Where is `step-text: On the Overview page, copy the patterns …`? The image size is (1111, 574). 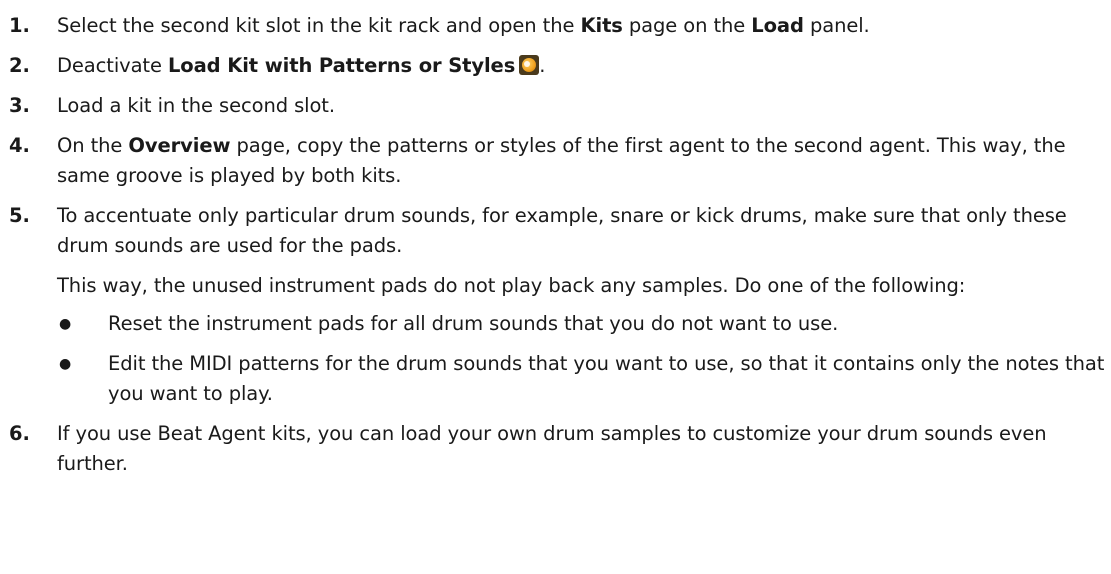
step-text: On the Overview page, copy the patterns … is located at coordinates (561, 160).